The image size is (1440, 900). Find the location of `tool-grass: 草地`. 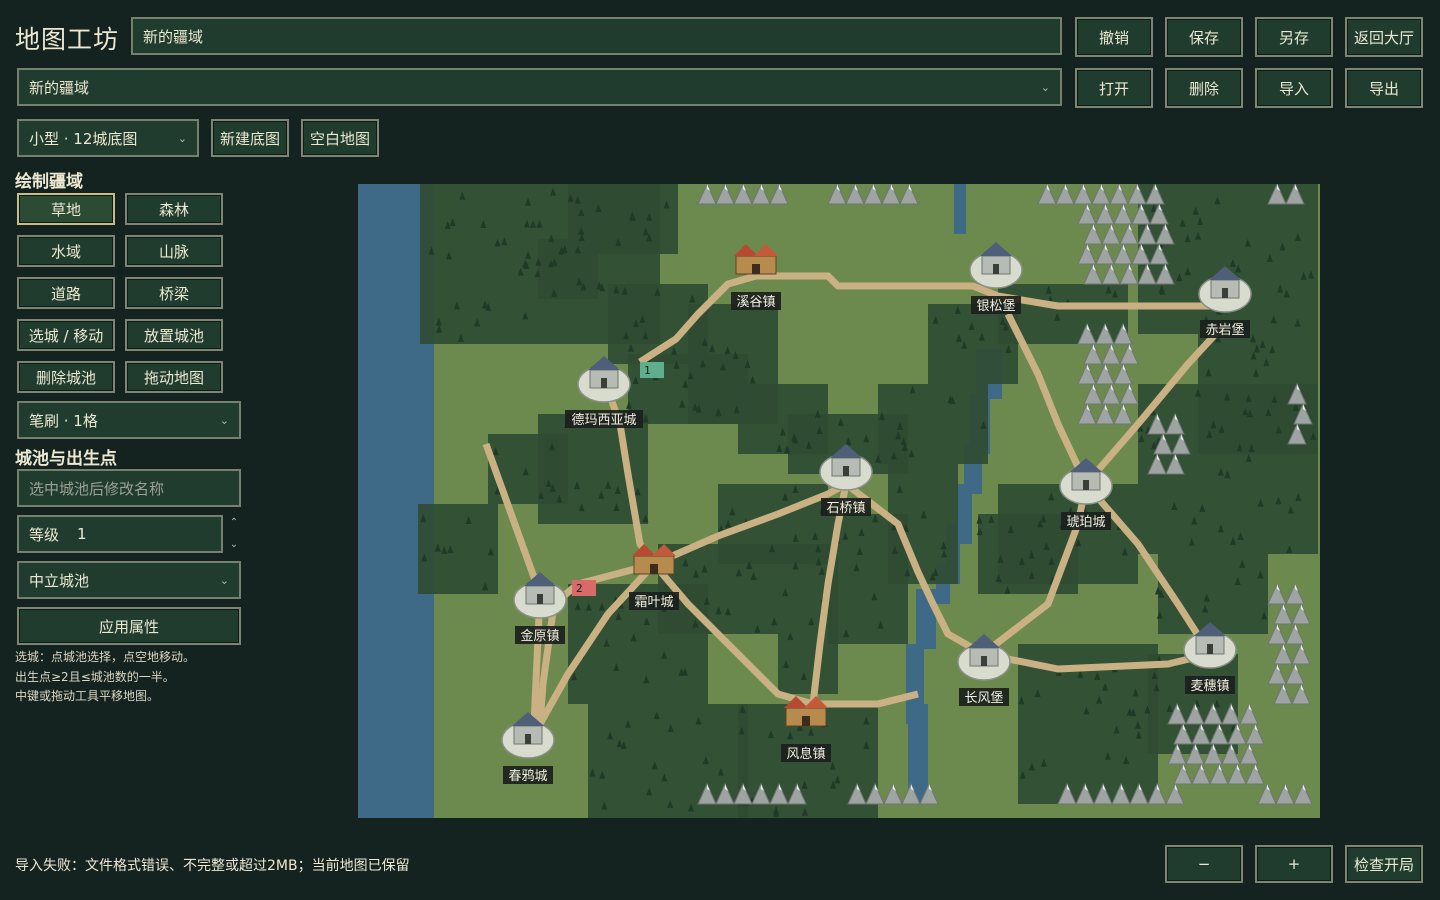

tool-grass: 草地 is located at coordinates (66, 209).